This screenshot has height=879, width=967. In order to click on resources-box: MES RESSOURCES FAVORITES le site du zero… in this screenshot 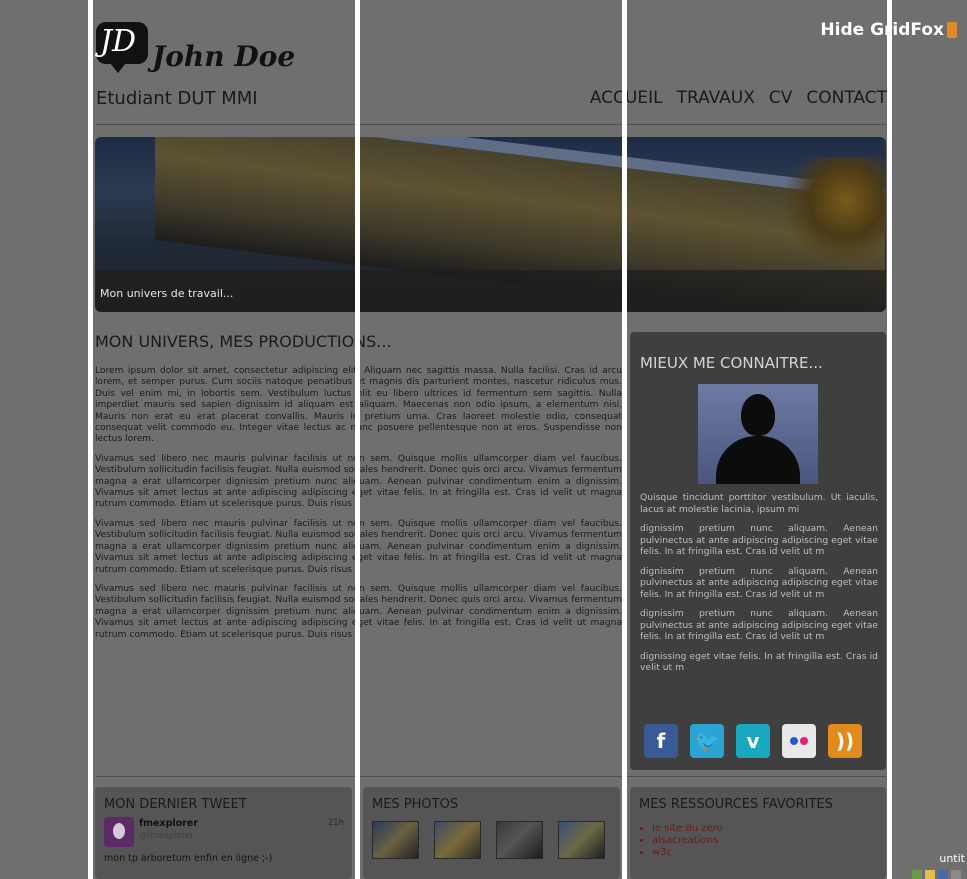, I will do `click(758, 833)`.